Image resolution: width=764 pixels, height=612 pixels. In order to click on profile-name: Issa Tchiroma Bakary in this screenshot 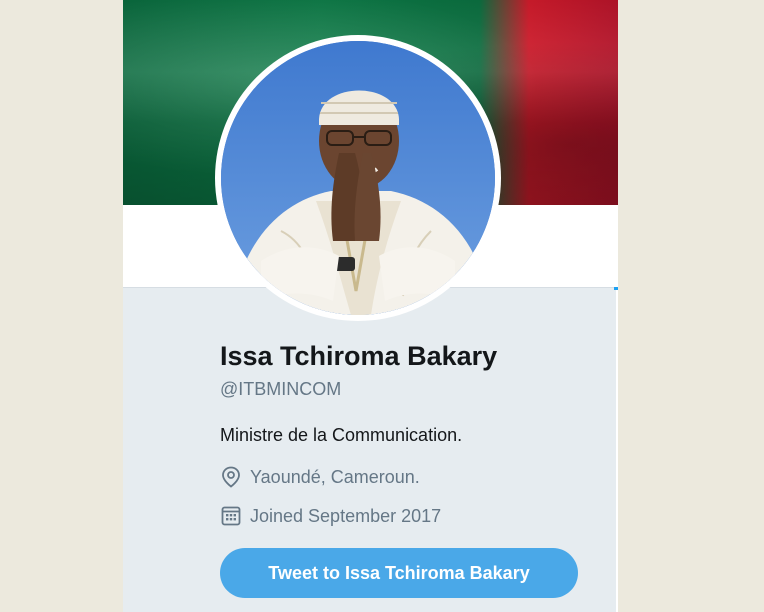, I will do `click(410, 356)`.